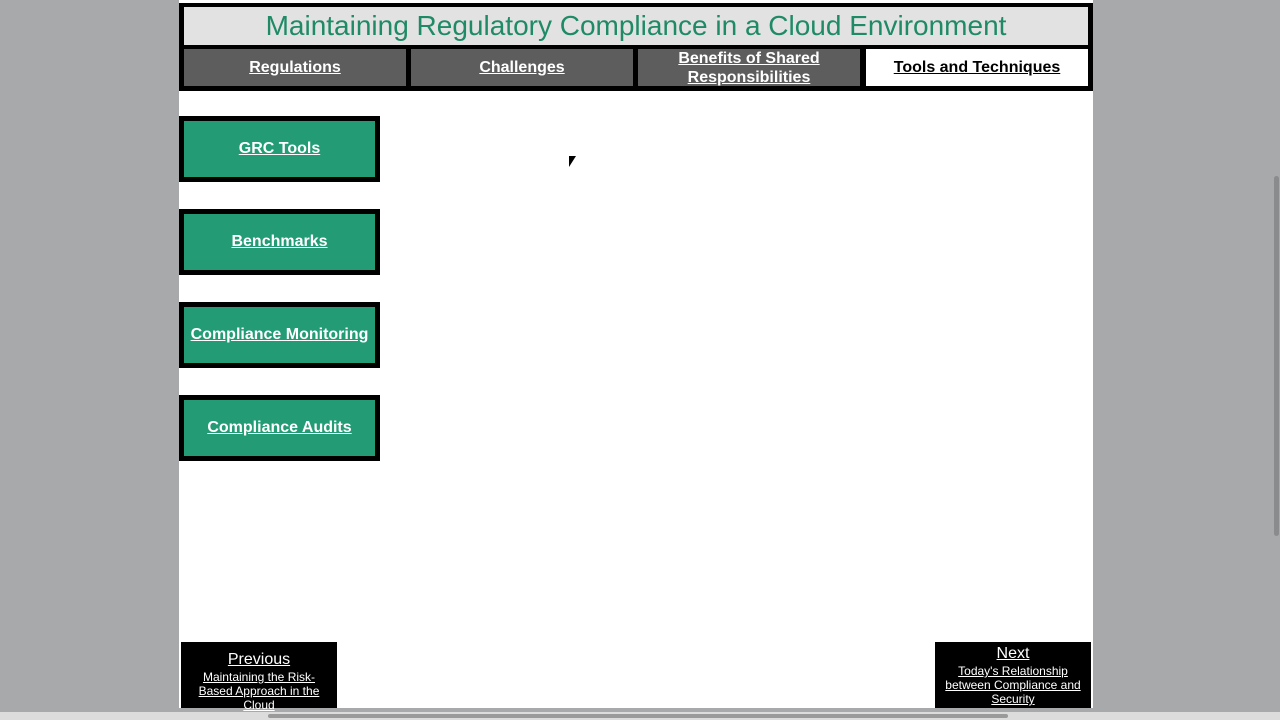 Image resolution: width=1280 pixels, height=720 pixels. I want to click on vertical-scrollbar-thumb, so click(1276, 356).